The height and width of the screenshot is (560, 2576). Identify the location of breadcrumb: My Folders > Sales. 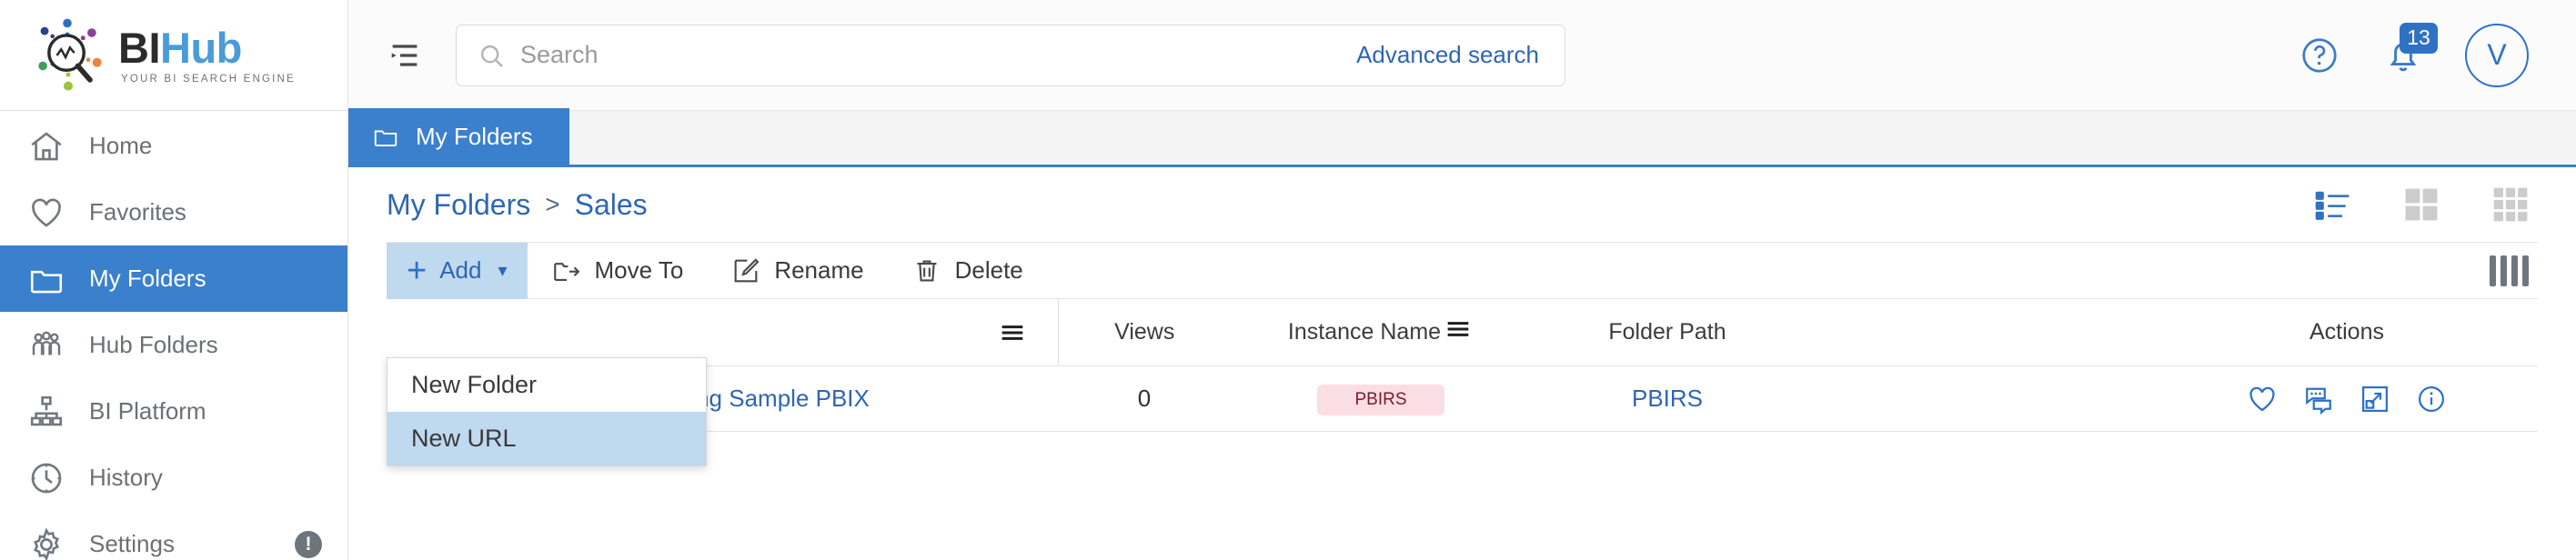
(1462, 204).